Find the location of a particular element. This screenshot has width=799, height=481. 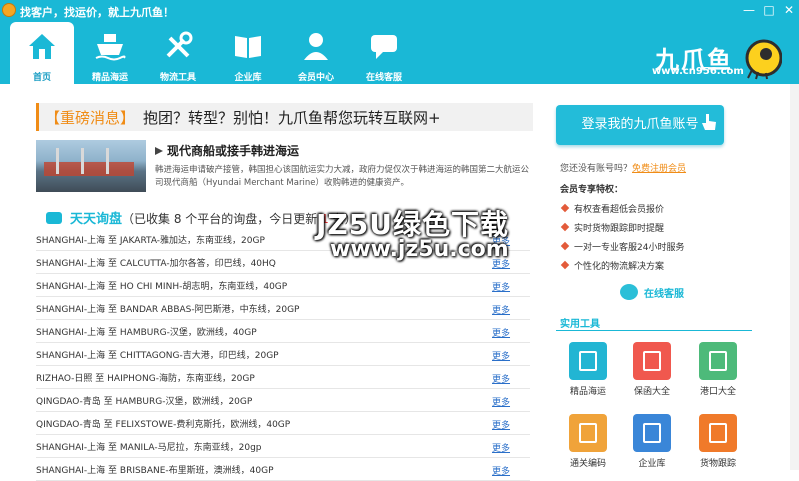

tool-shipping: 精品海运 is located at coordinates (588, 369).